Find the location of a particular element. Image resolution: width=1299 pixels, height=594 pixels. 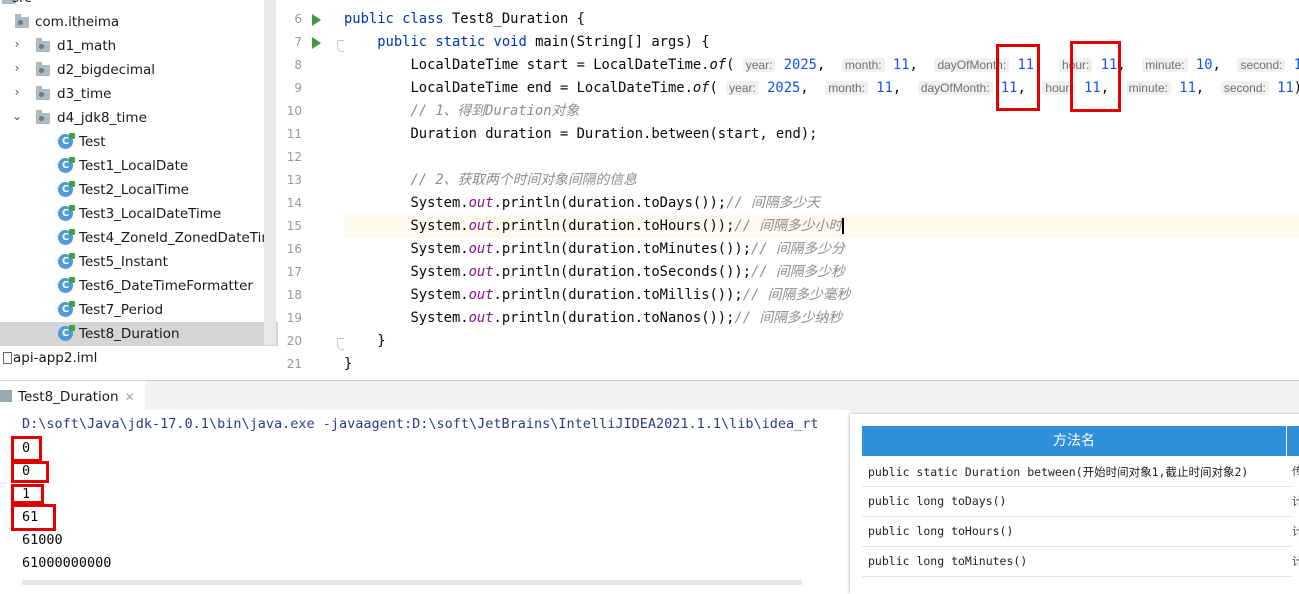

tree-item-label: src is located at coordinates (22, 3).